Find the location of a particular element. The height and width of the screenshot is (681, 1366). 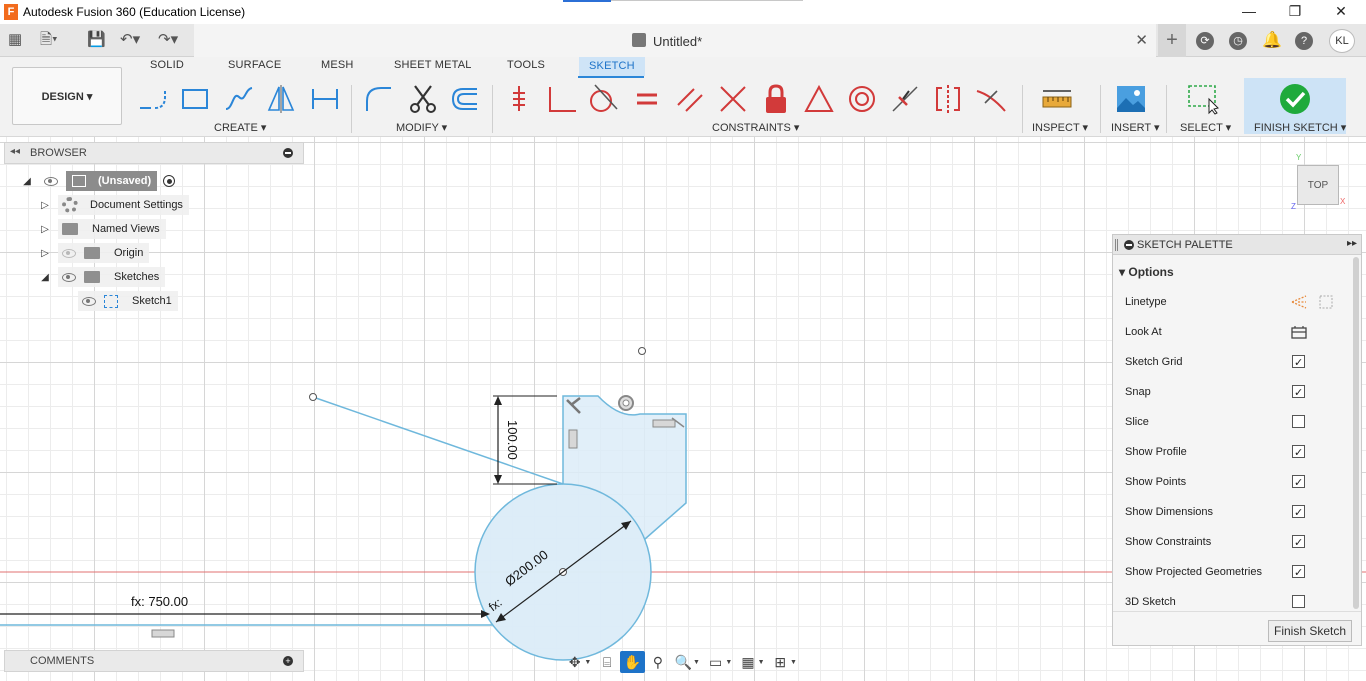

grid-dropdown-icon: ▼ is located at coordinates (761, 662).